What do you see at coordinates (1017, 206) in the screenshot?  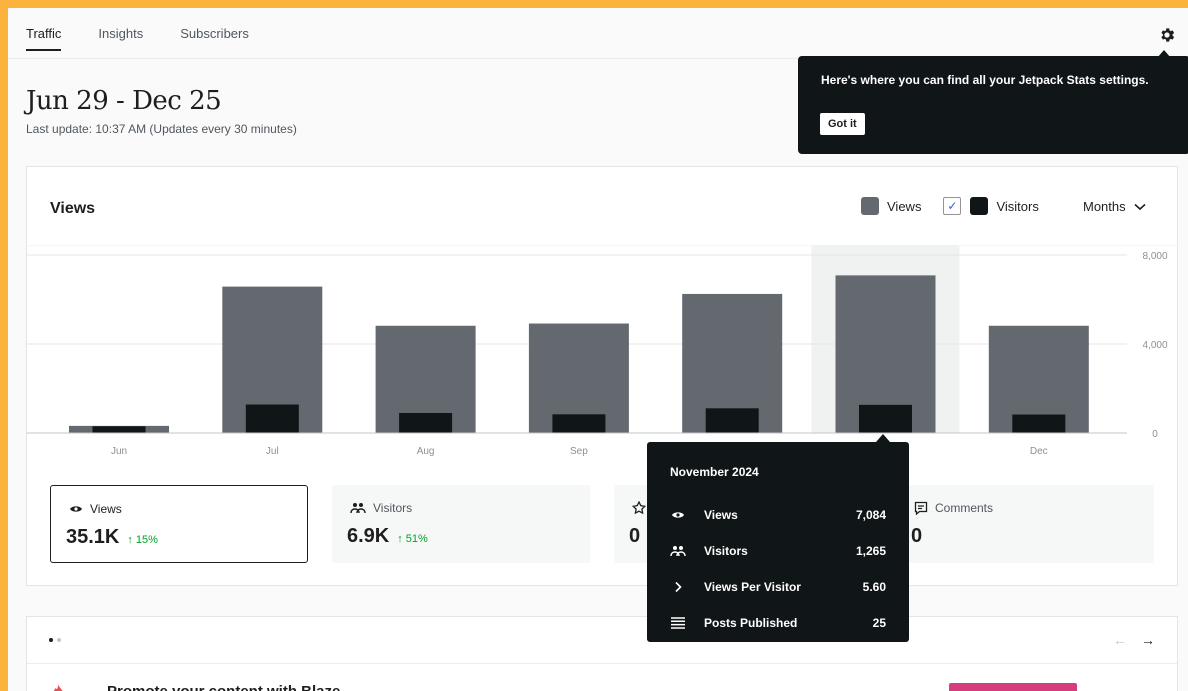 I see `legend-visitors-label: Visitors` at bounding box center [1017, 206].